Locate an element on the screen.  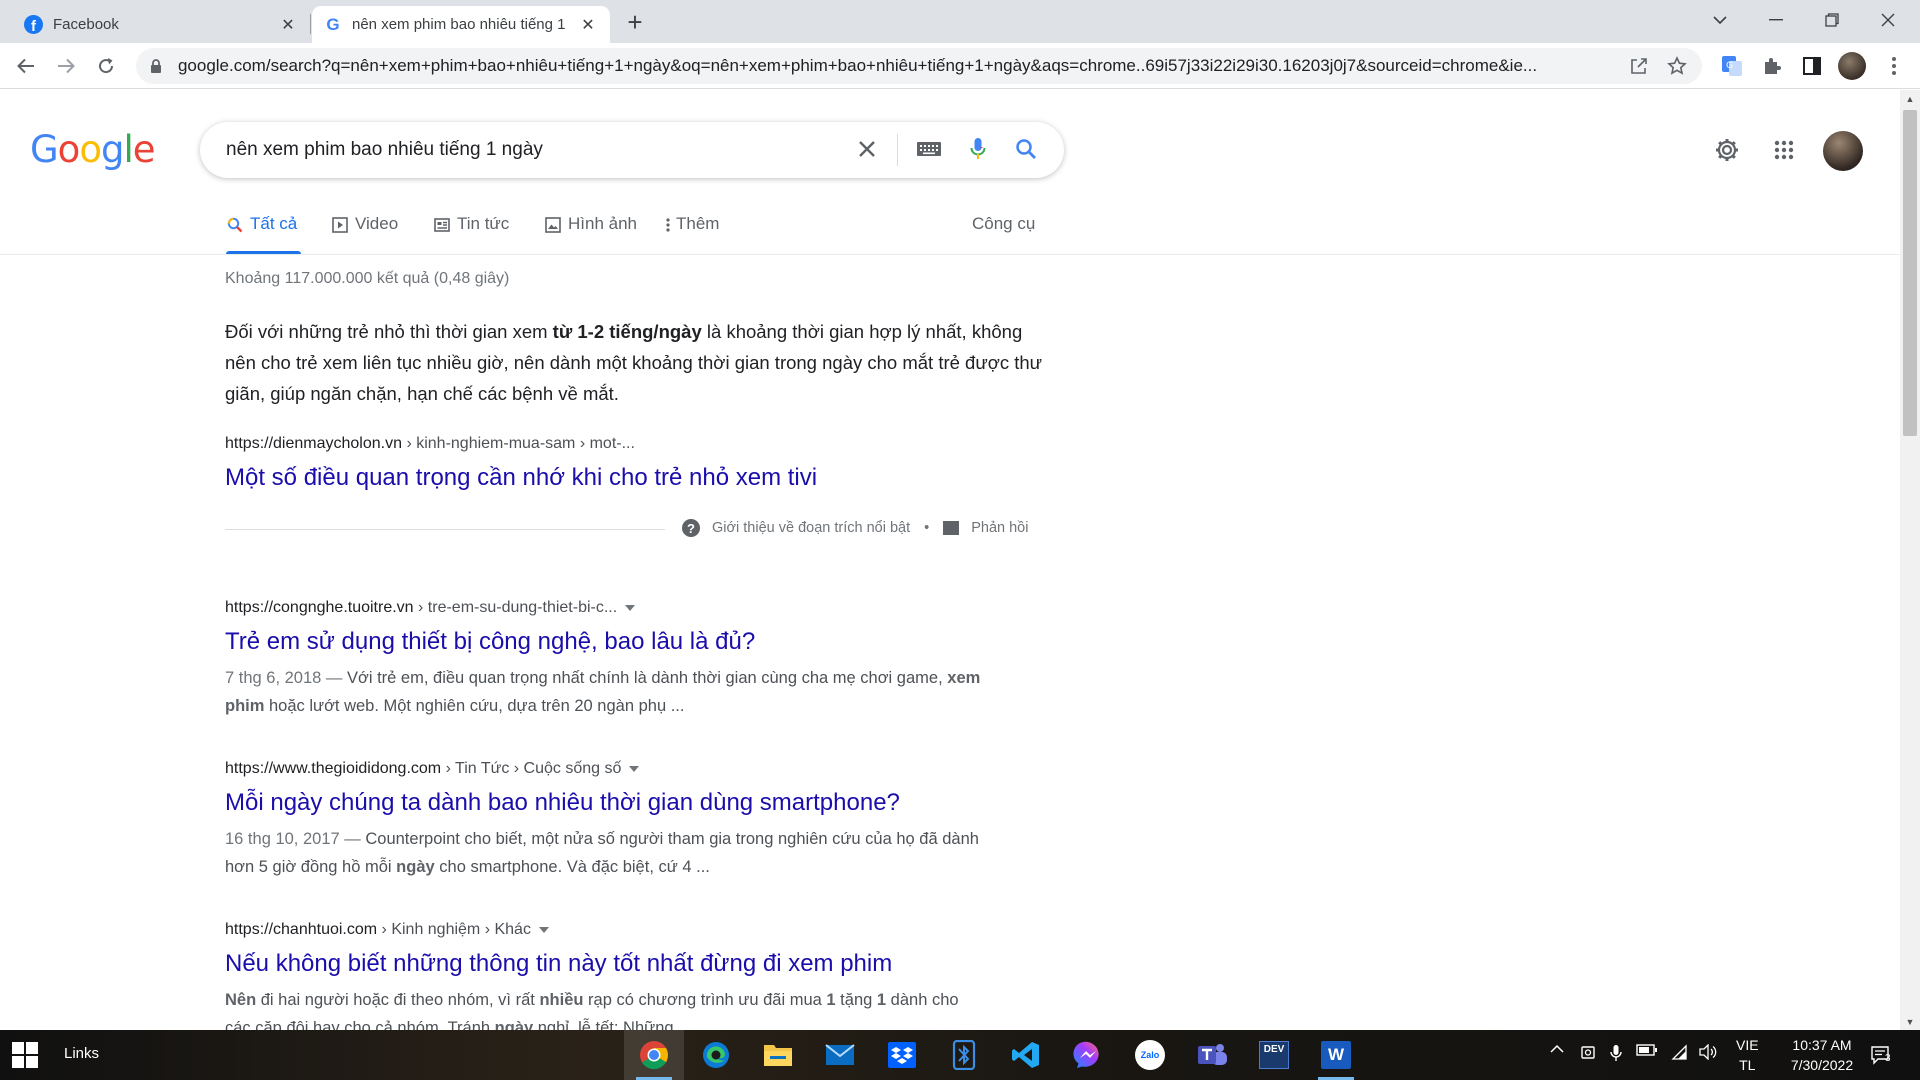
microphone-tray-icon is located at coordinates (1616, 1053).